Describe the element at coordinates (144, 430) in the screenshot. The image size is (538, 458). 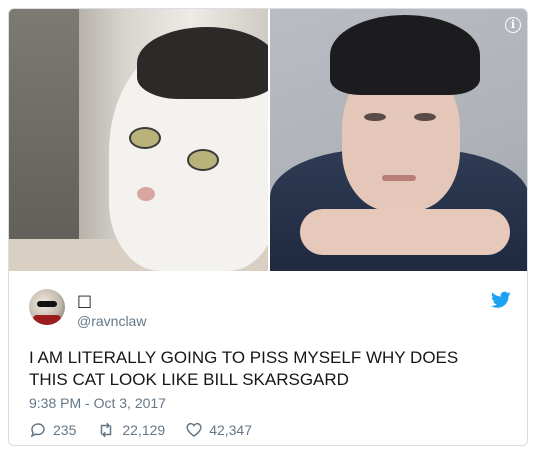
I see `retweet-count: 22,129` at that location.